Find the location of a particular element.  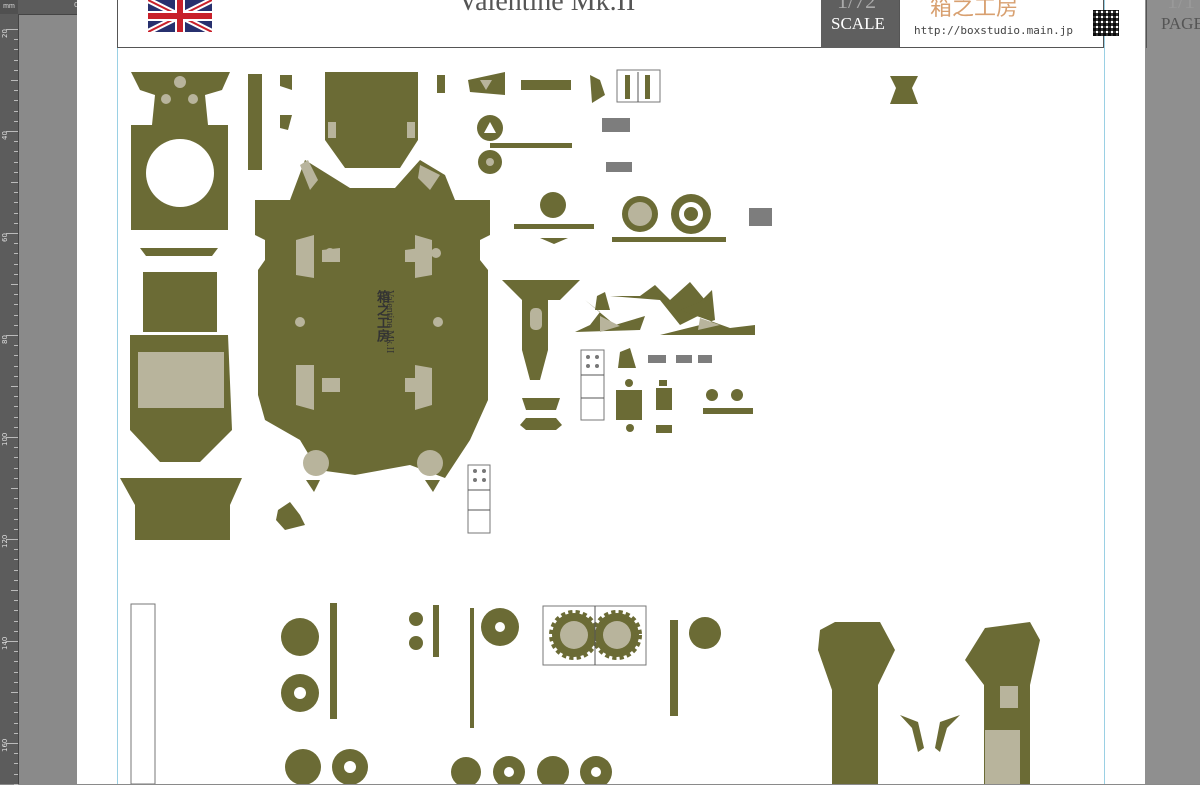

small-box-part is located at coordinates (629, 405).